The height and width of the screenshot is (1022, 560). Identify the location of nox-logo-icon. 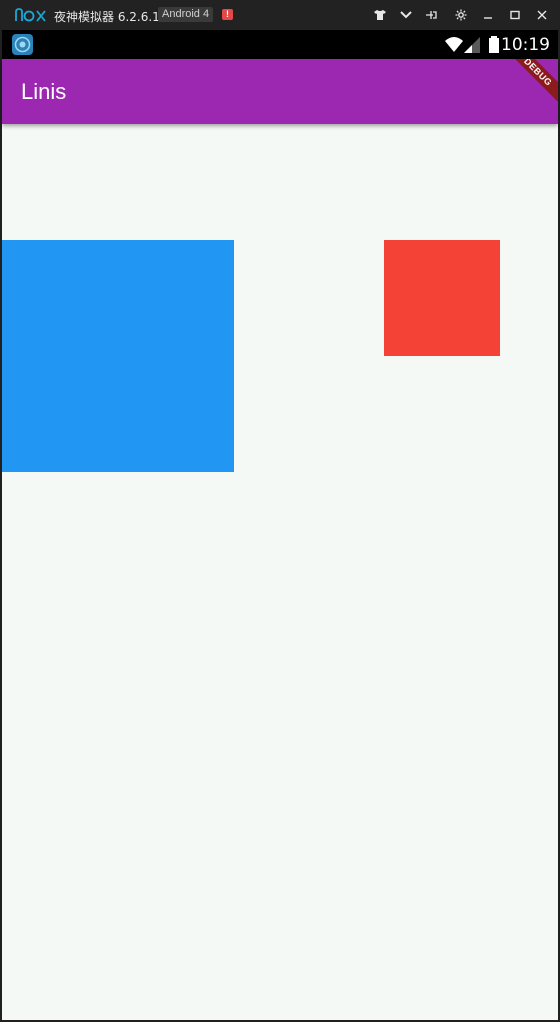
(30, 15).